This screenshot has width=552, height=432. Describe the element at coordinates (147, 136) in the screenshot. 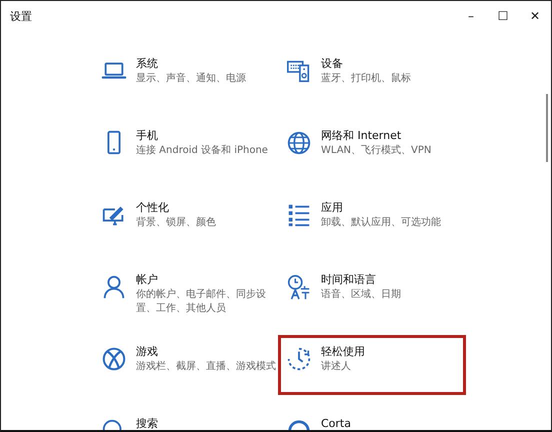

I see `category-title: 手机` at that location.